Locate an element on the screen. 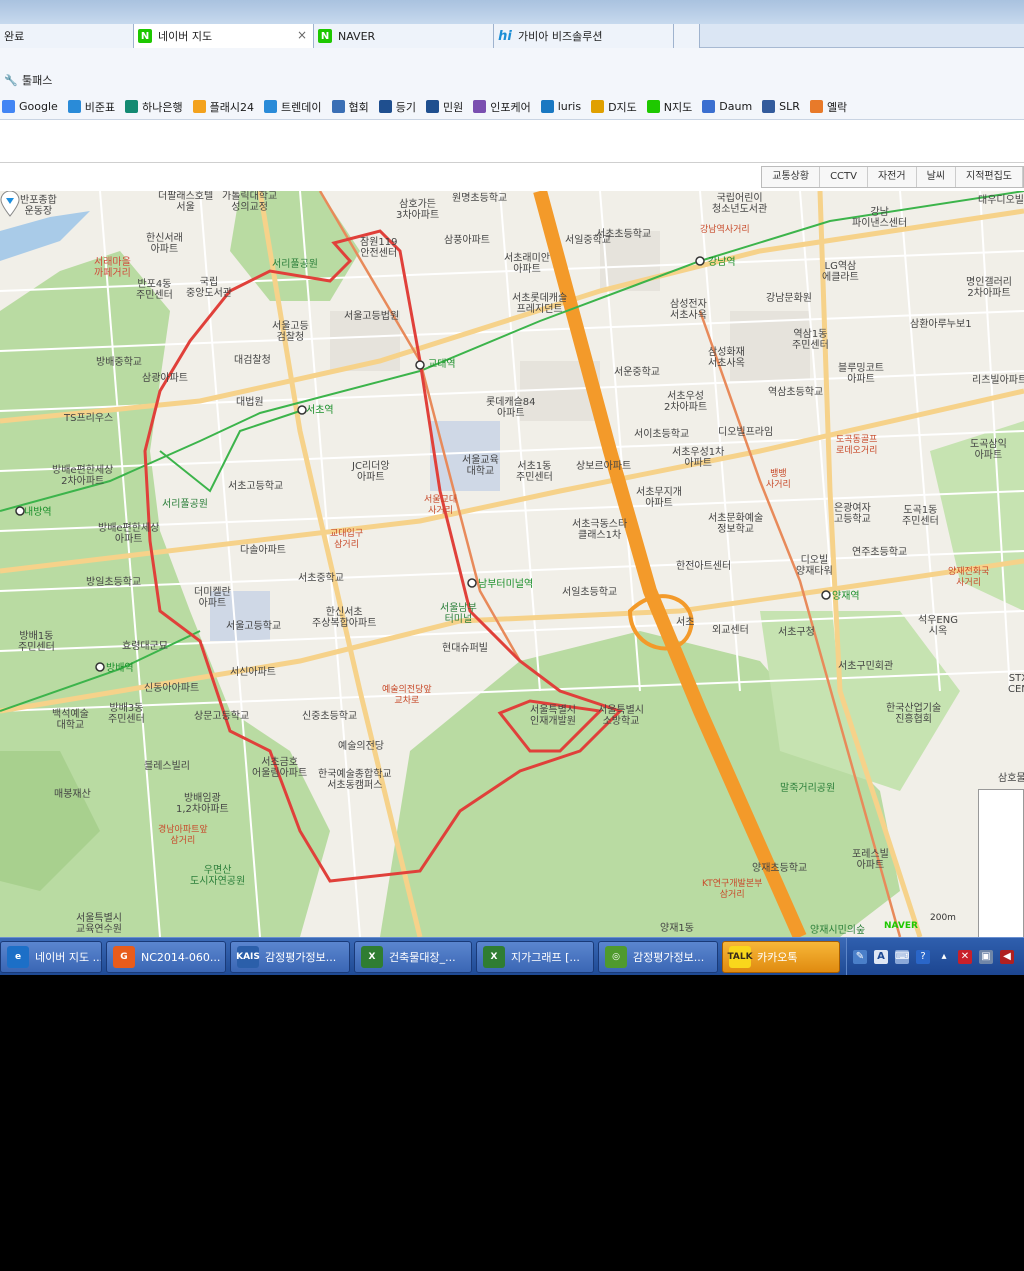 The width and height of the screenshot is (1024, 1271). map-label: 서신아파트 is located at coordinates (253, 672).